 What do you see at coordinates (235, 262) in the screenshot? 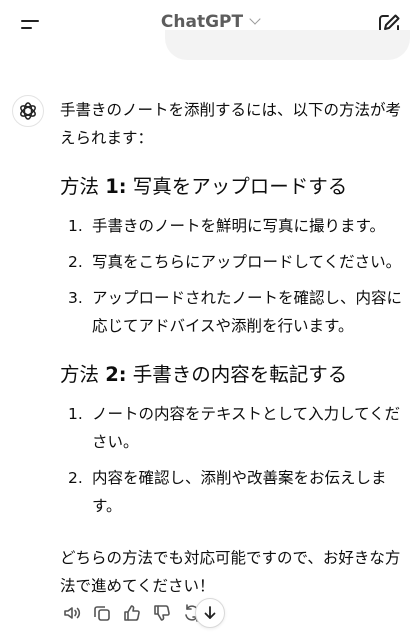
I see `list-item: 2. 写真をこちらにアップロードしてください。` at bounding box center [235, 262].